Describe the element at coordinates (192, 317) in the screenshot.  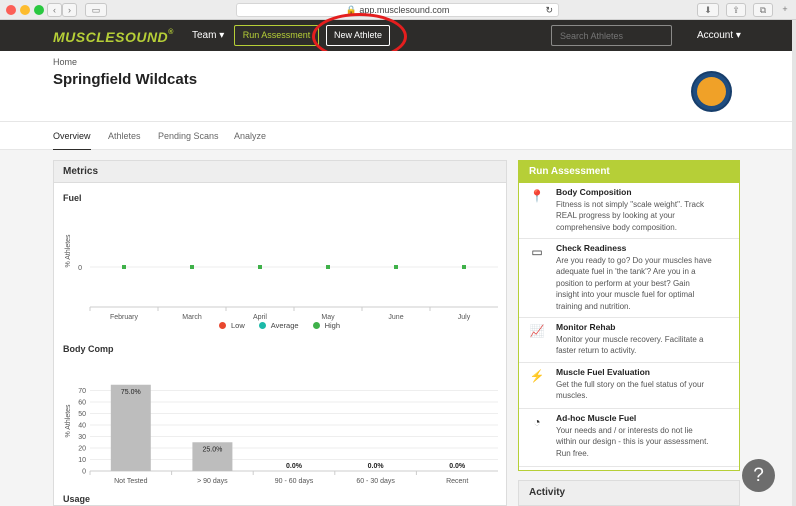
I see `fuel-x-tick-label: March` at that location.